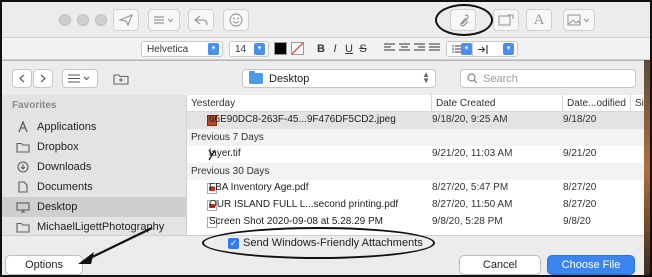 The height and width of the screenshot is (277, 652). I want to click on sidebar-item-label: Documents, so click(65, 187).